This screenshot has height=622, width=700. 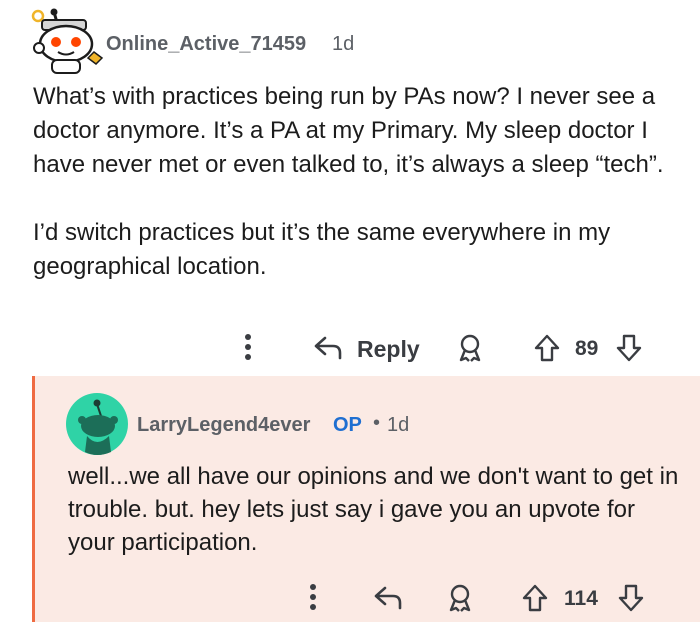 What do you see at coordinates (343, 44) in the screenshot?
I see `comment-timestamp: 1d` at bounding box center [343, 44].